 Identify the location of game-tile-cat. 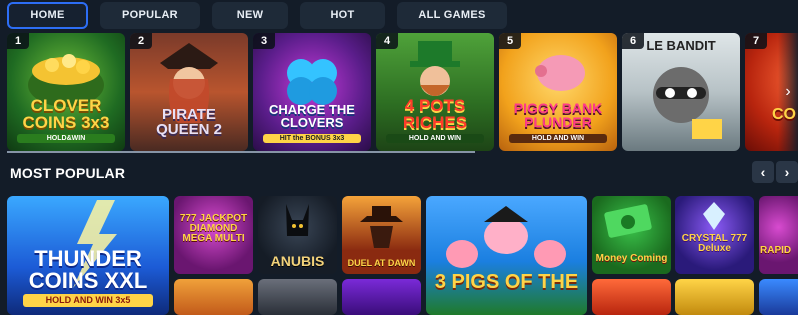
(297, 297).